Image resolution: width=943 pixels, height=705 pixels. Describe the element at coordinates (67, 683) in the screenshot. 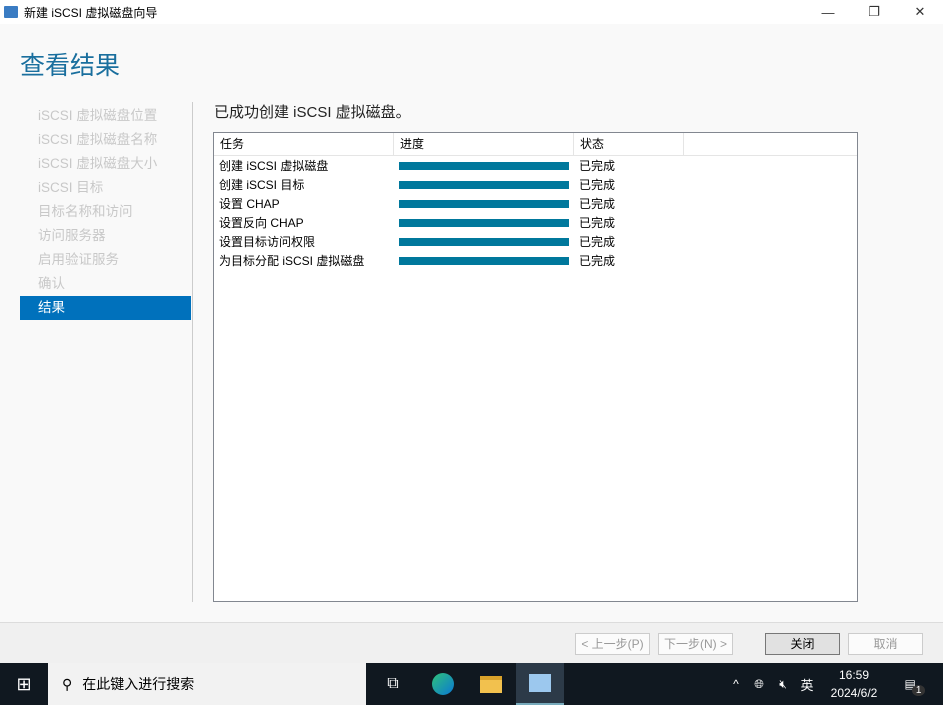

I see `search-icon: ⚲` at that location.